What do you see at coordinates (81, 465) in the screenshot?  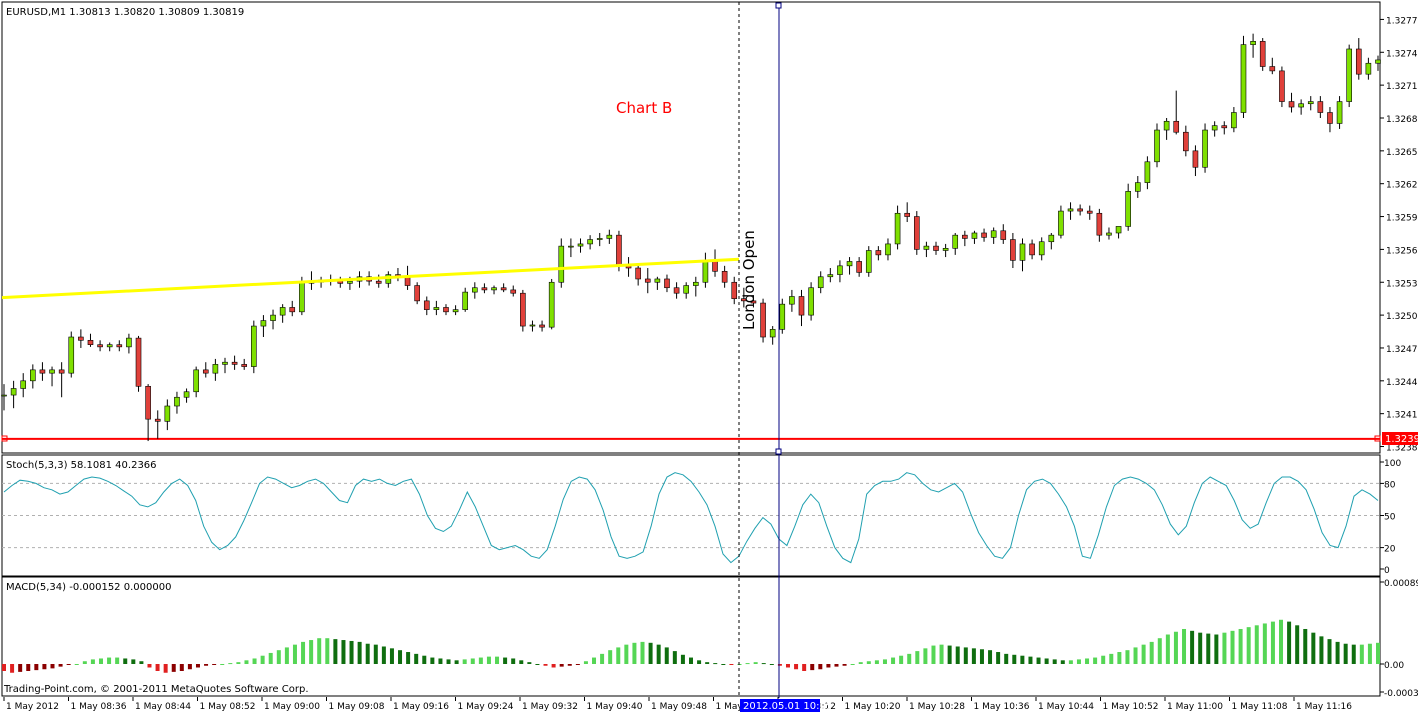 I see `stoch-panel-header: Stoch(5,3,3) 58.1081 40.2366` at bounding box center [81, 465].